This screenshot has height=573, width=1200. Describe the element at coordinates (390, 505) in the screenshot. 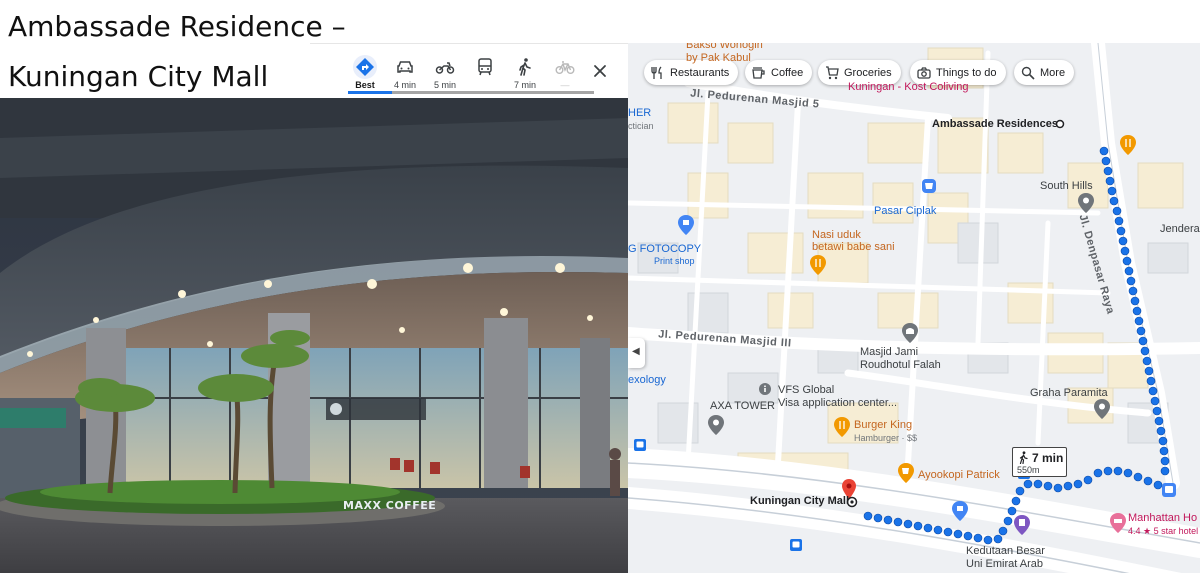

I see `maxx-coffee-sign: MAXX COFFEE` at that location.